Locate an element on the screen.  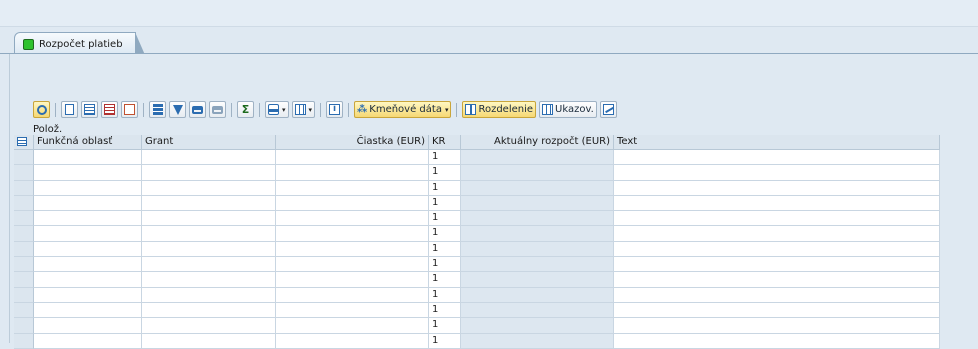
insert-row-button is located at coordinates (89, 109).